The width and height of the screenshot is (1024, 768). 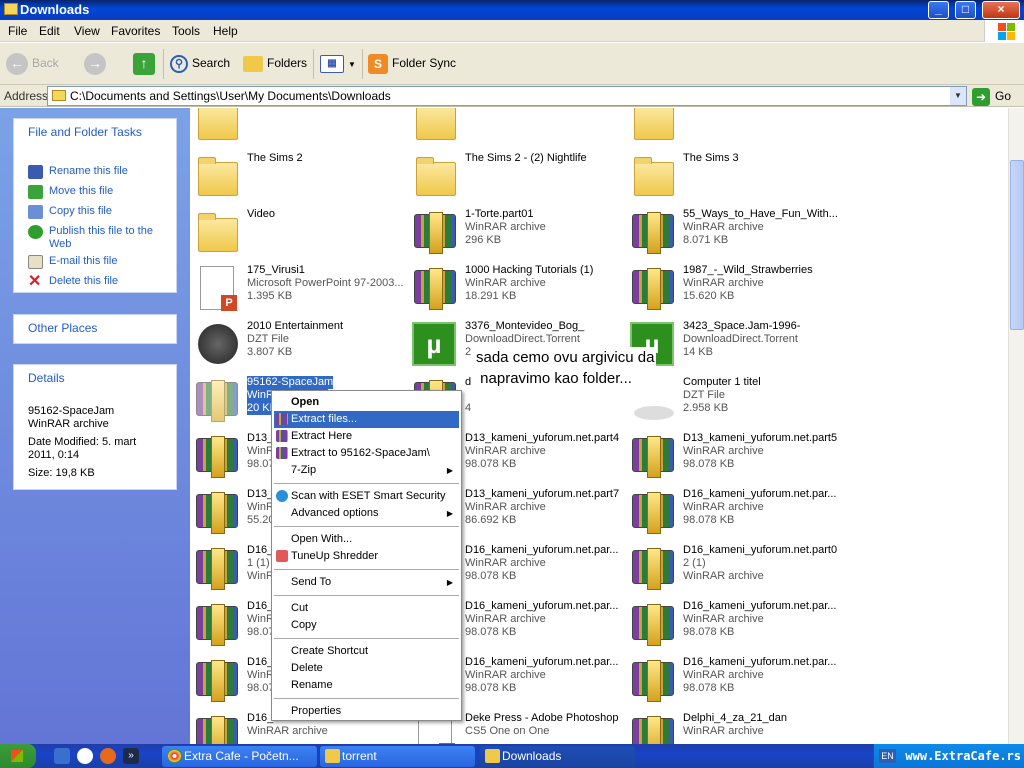 I want to click on file-name: 95162-SpaceJam, so click(x=290, y=382).